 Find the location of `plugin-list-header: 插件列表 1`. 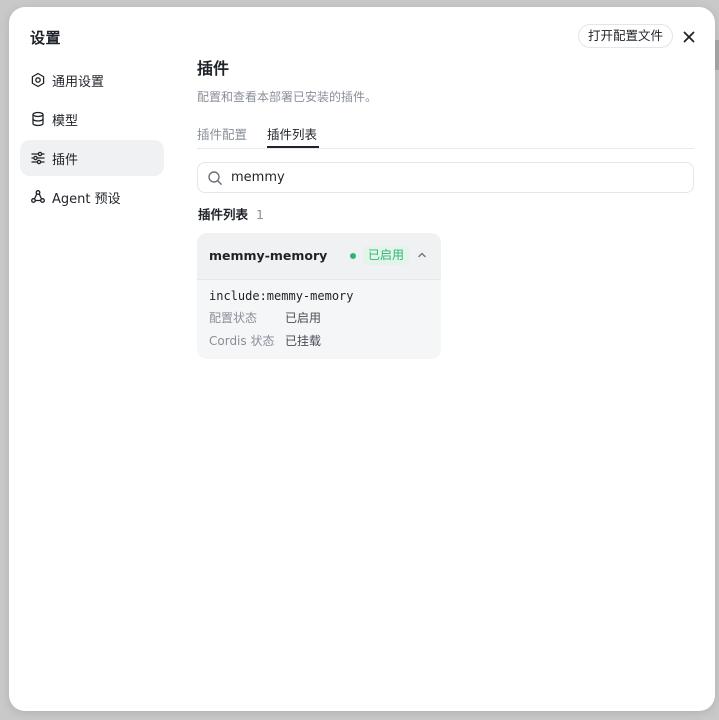

plugin-list-header: 插件列表 1 is located at coordinates (231, 213).